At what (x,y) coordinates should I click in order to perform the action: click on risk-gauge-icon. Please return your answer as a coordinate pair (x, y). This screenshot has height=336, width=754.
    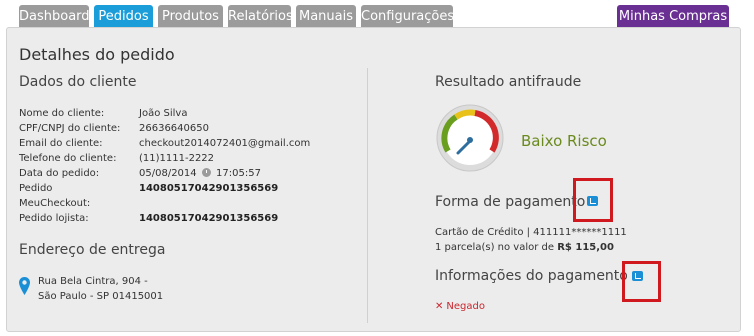
    Looking at the image, I should click on (470, 138).